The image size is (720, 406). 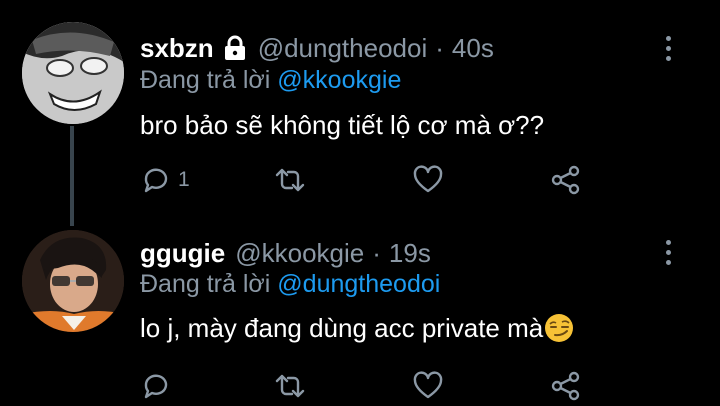 I want to click on reply-context: Đang trả lời @kkookgie, so click(x=270, y=80).